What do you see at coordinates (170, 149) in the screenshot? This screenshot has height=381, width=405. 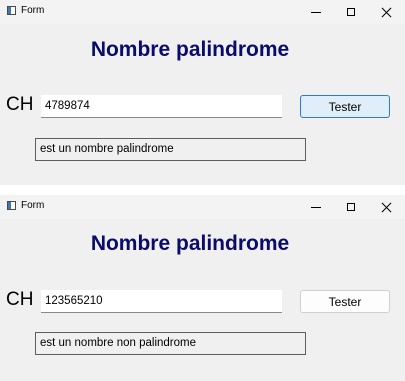 I see `result-label: est un nombre palindrome` at bounding box center [170, 149].